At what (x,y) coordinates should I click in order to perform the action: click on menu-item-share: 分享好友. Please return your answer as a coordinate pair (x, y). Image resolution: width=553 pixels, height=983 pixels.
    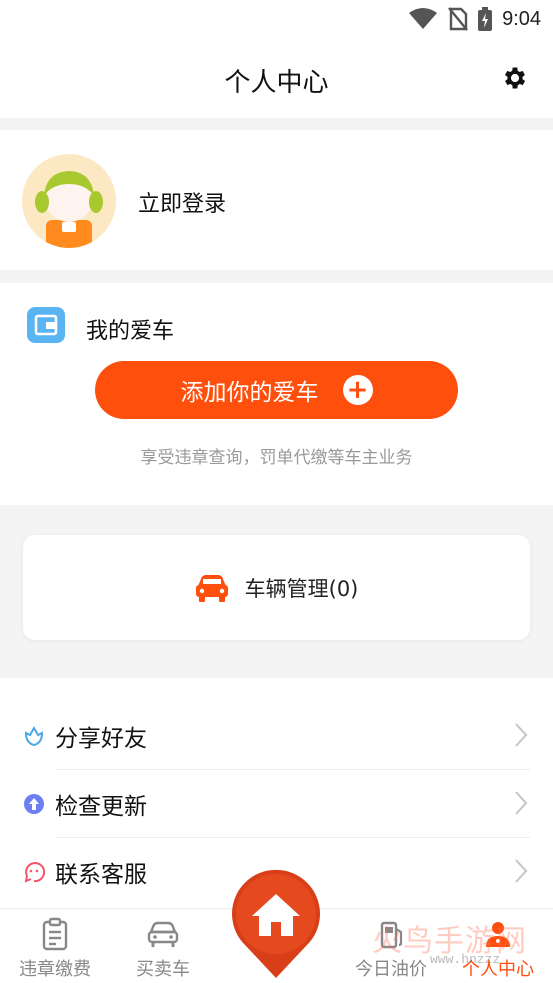
    Looking at the image, I should click on (276, 736).